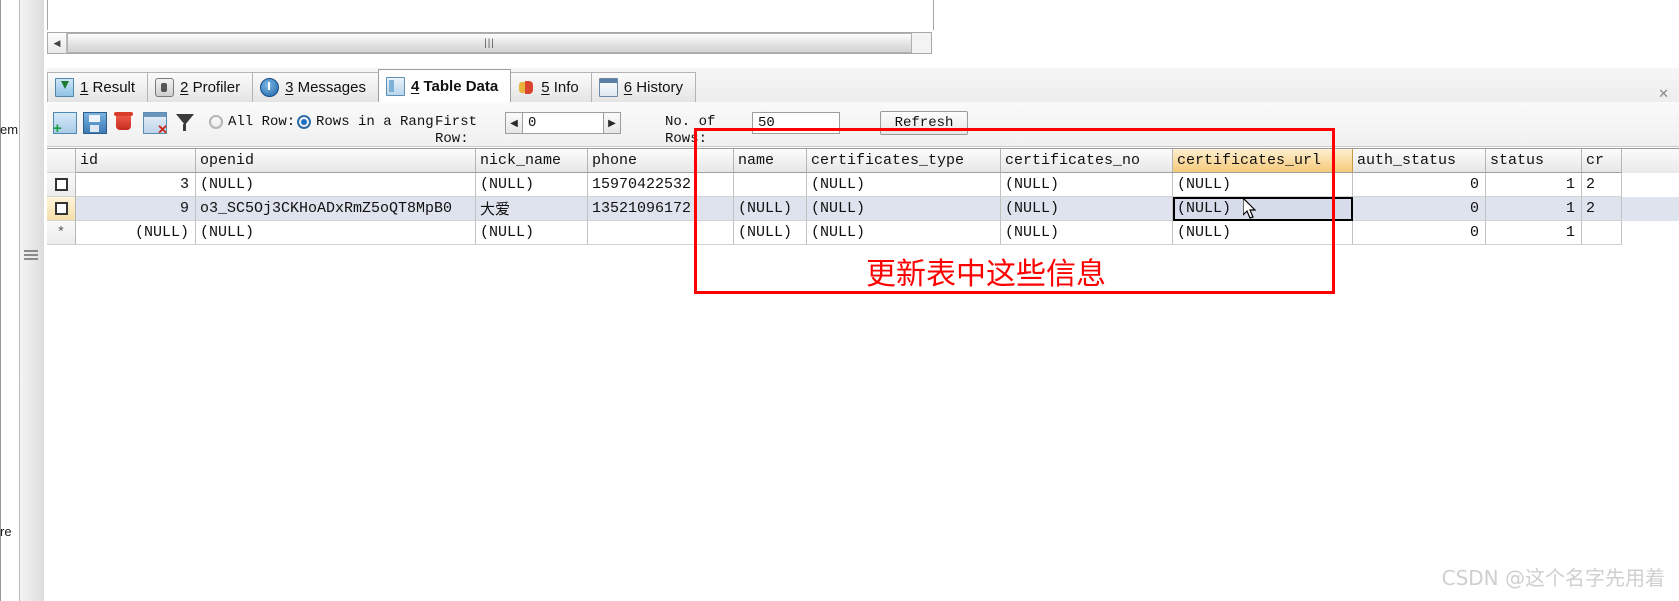  I want to click on tabstrip-close-icon: ✕, so click(1668, 94).